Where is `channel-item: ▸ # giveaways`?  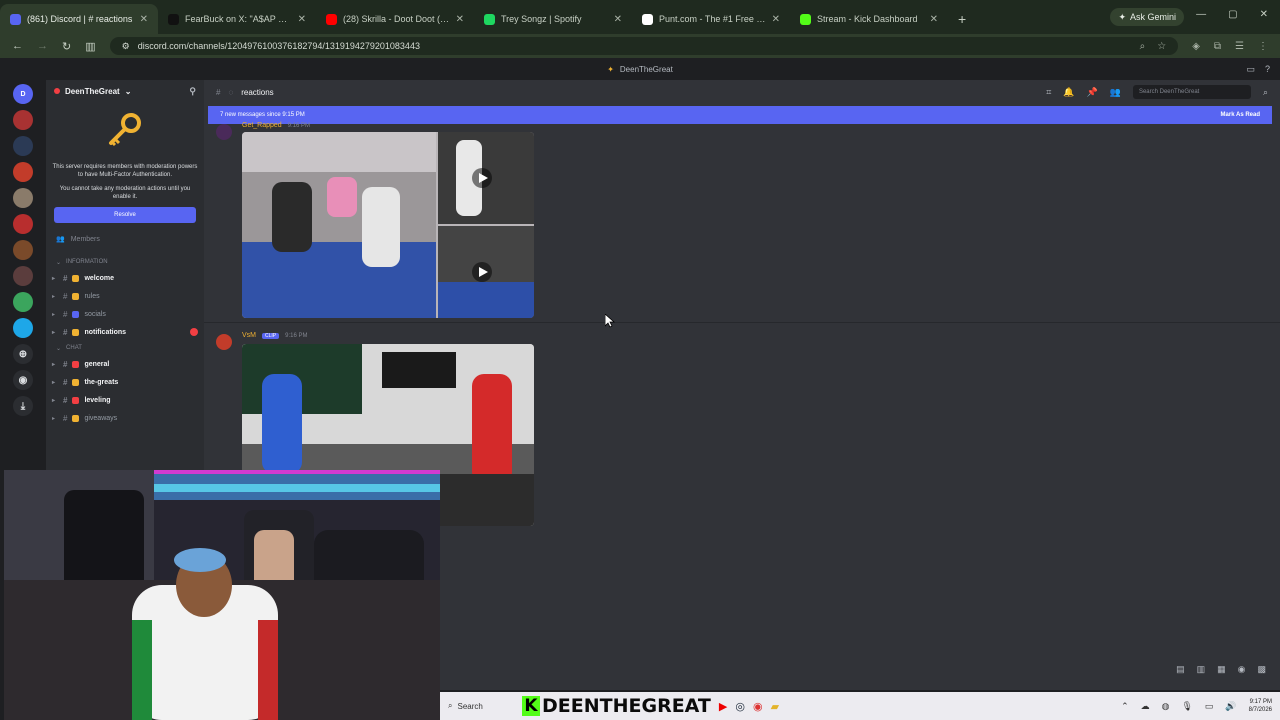 channel-item: ▸ # giveaways is located at coordinates (125, 418).